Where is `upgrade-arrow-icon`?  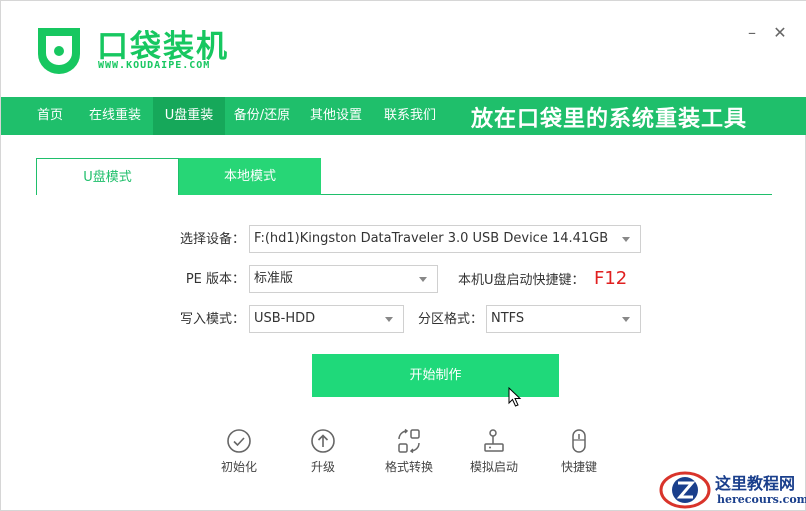 upgrade-arrow-icon is located at coordinates (323, 441).